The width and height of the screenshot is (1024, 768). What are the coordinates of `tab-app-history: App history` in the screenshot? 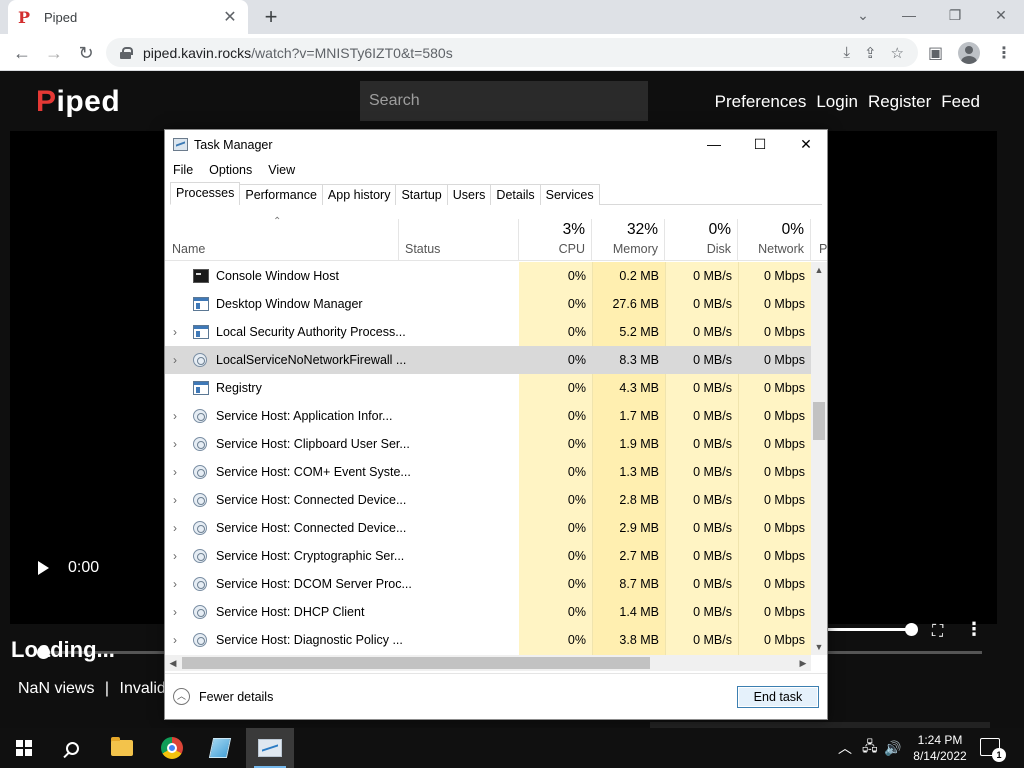 It's located at (359, 194).